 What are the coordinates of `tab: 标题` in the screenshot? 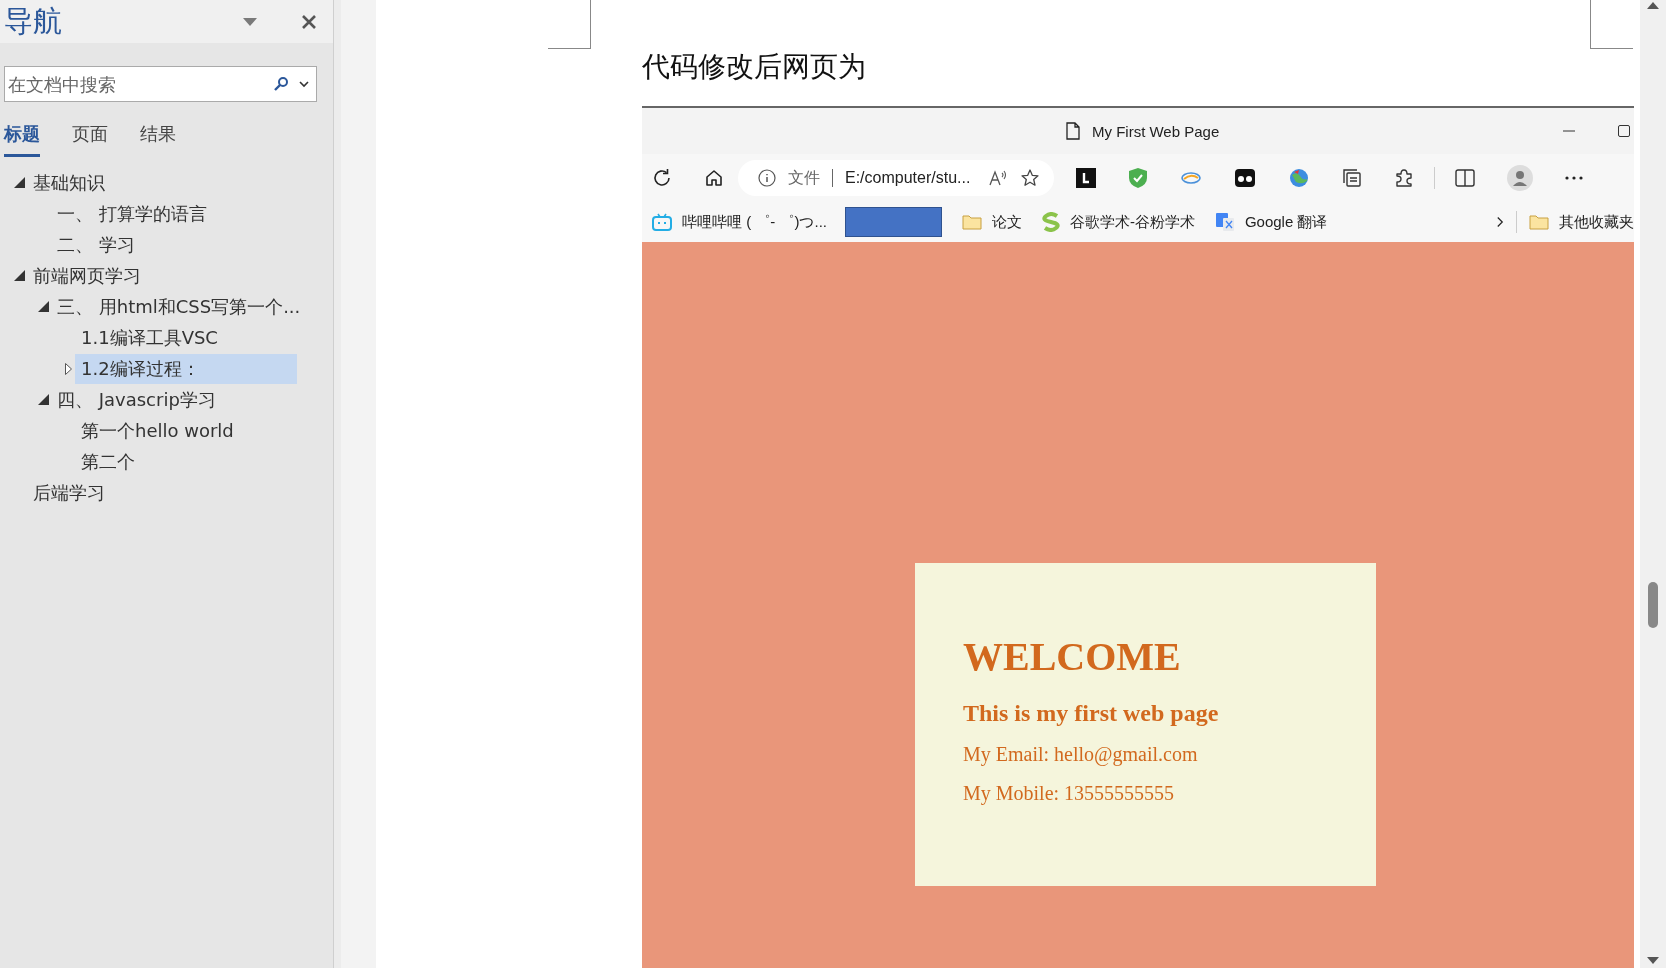 It's located at (22, 139).